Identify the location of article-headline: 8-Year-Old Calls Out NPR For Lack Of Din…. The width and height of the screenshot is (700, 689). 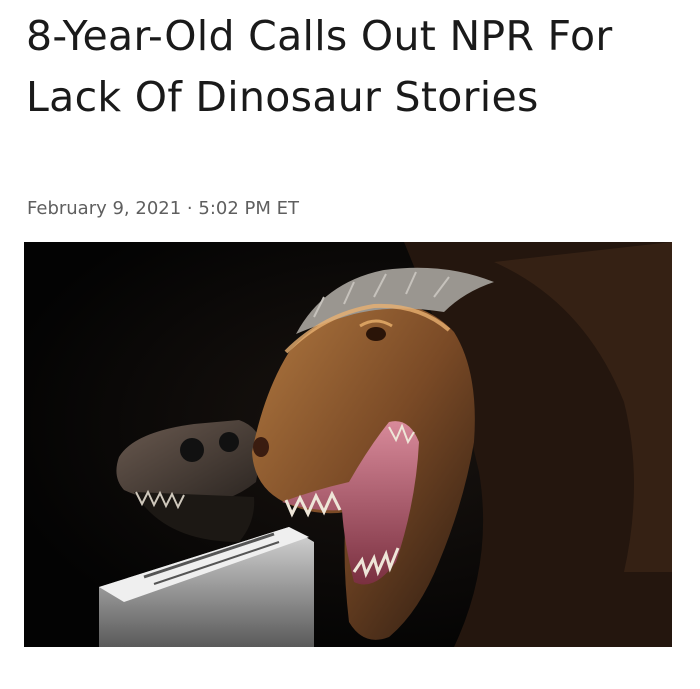
(319, 66).